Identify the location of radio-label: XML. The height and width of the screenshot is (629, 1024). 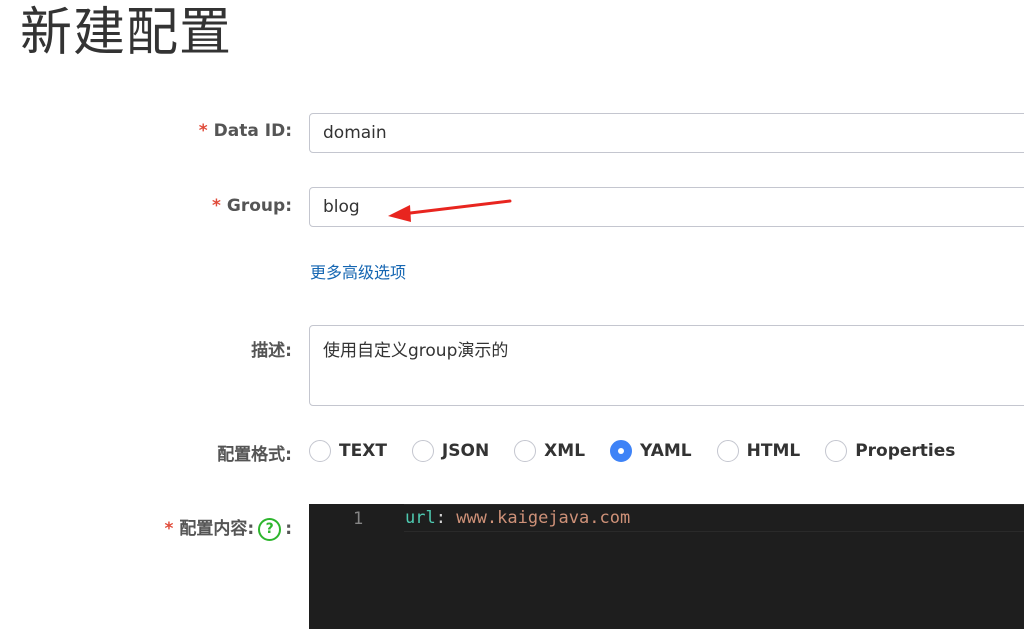
(565, 451).